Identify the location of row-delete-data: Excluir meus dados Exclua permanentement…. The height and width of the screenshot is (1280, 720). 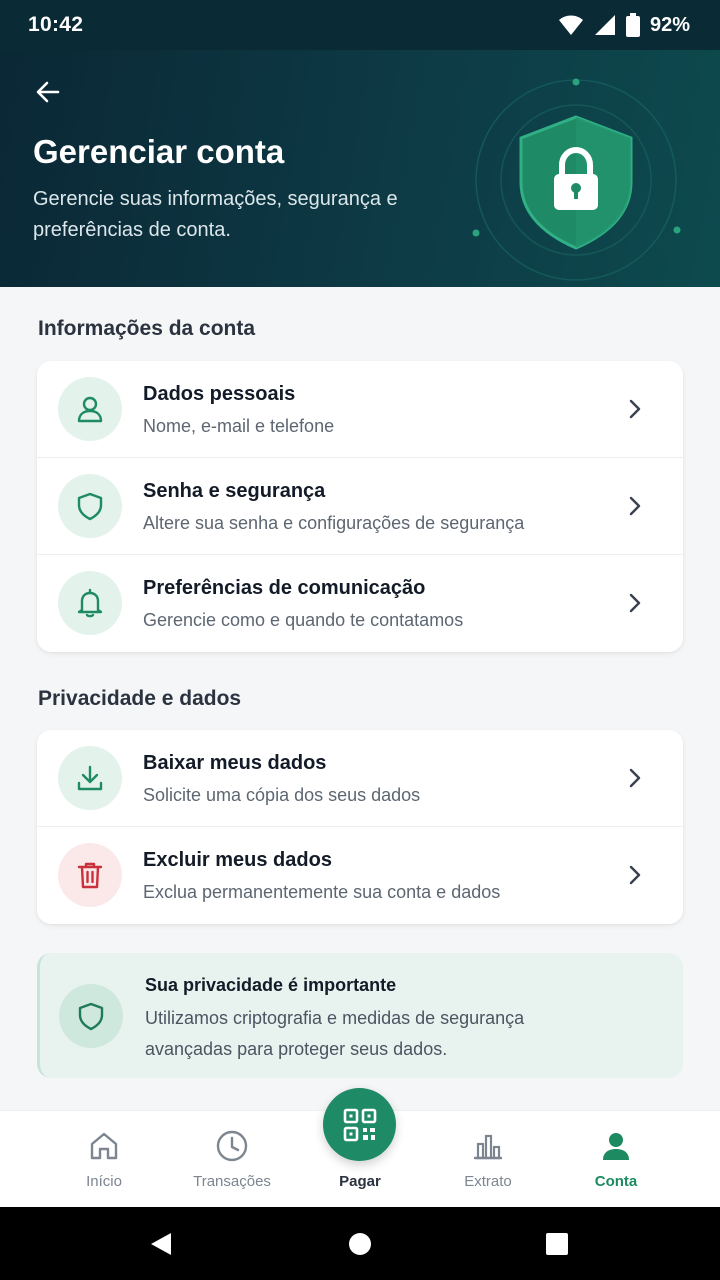
(360, 875).